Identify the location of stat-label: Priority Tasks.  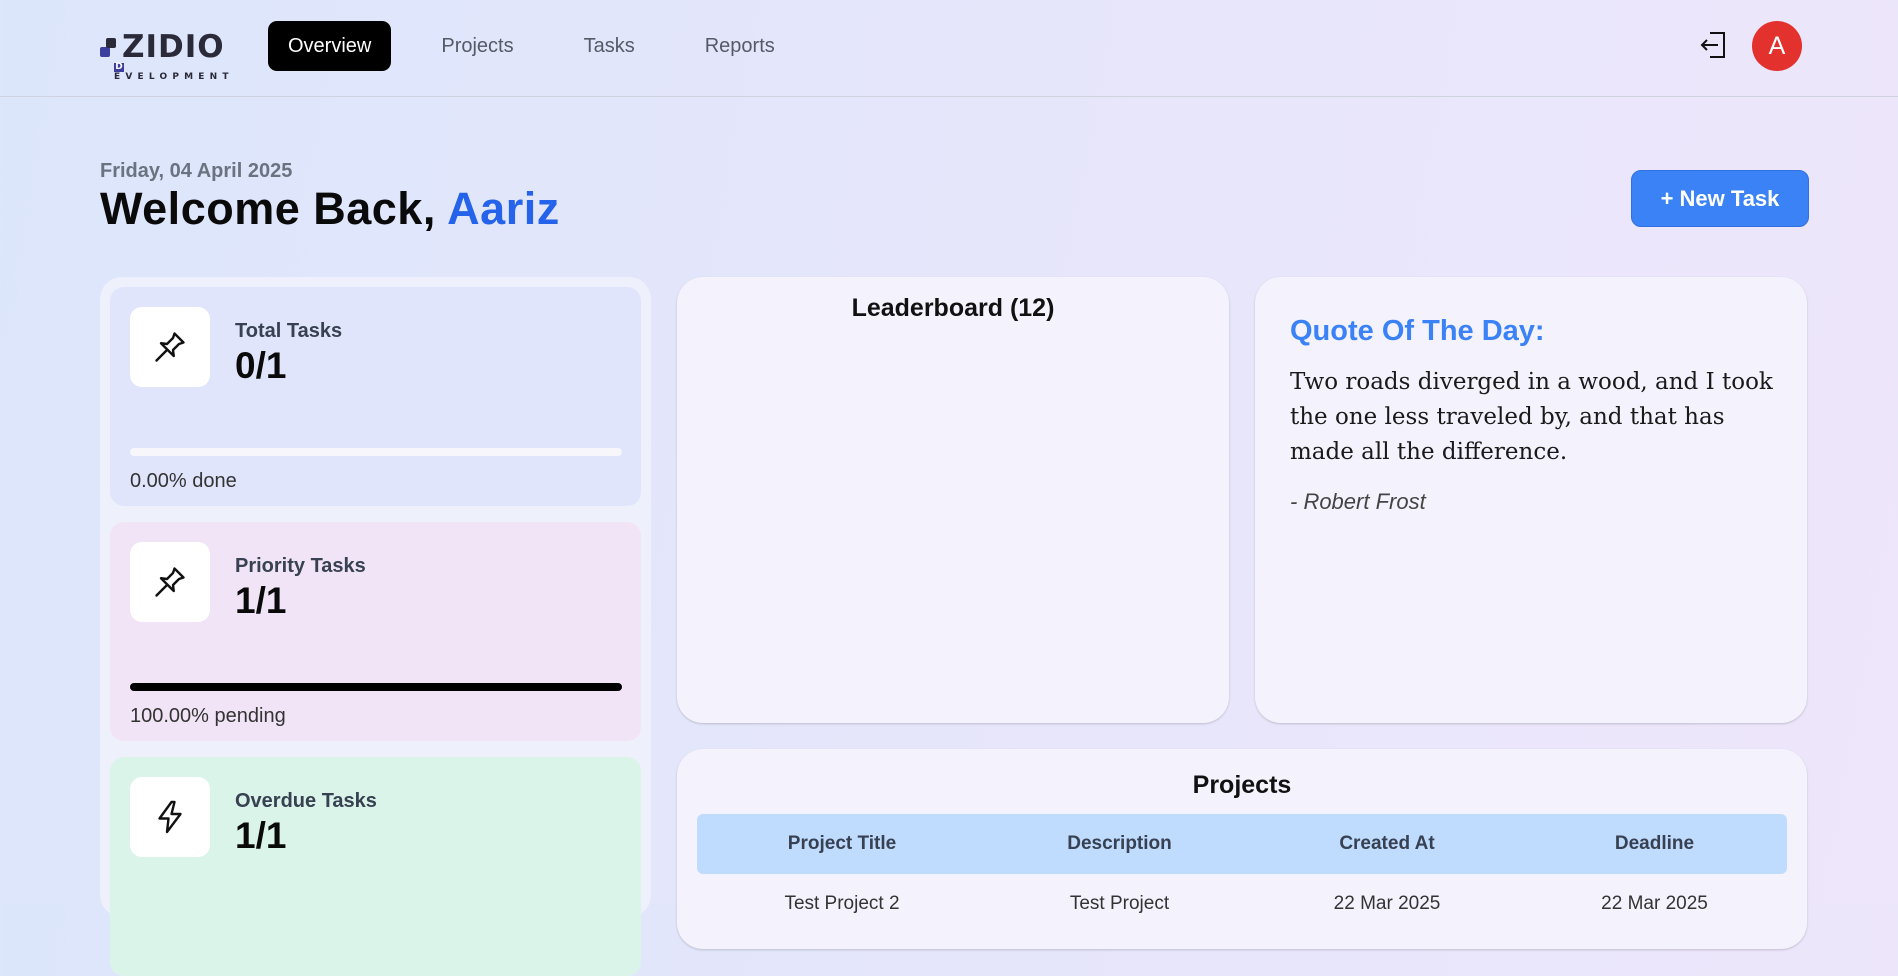
(300, 566).